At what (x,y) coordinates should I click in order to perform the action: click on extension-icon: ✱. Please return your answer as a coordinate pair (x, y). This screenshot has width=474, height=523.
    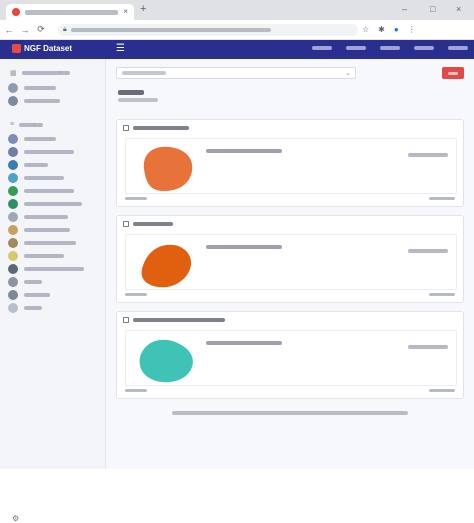
    Looking at the image, I should click on (381, 29).